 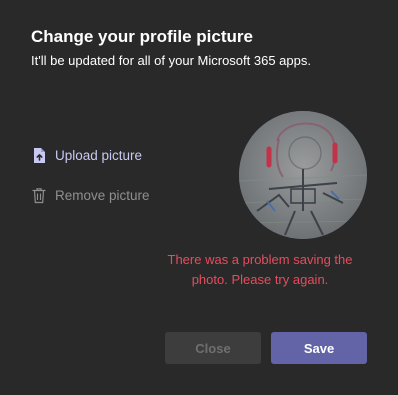 I want to click on remove-picture-label: Remove picture, so click(x=102, y=195).